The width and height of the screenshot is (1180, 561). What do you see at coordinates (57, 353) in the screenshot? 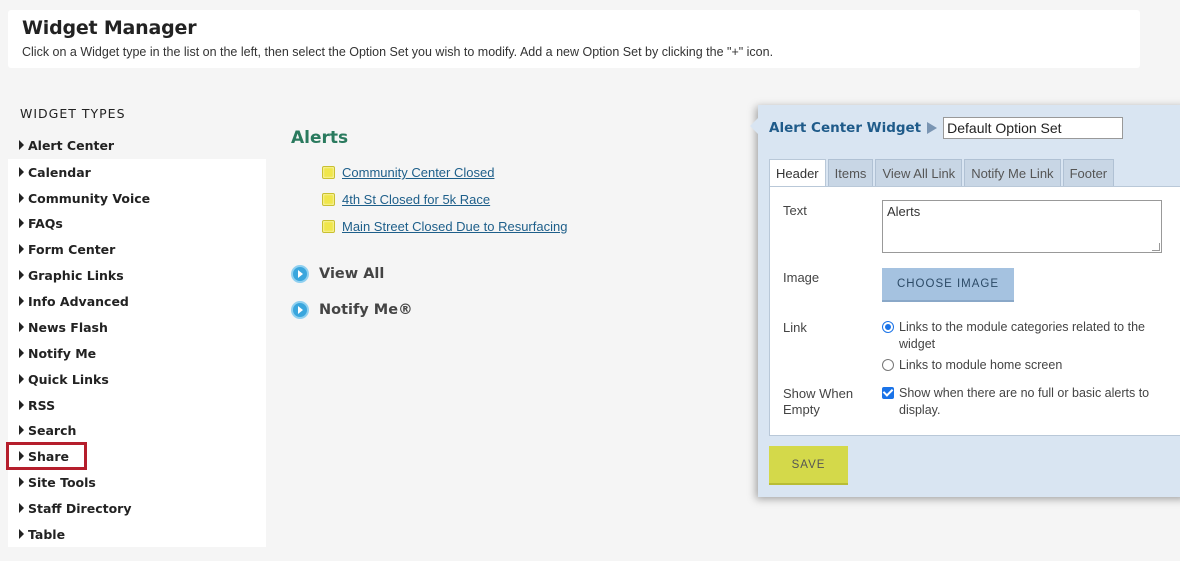
I see `sidebar-item-notify-me: Notify Me` at bounding box center [57, 353].